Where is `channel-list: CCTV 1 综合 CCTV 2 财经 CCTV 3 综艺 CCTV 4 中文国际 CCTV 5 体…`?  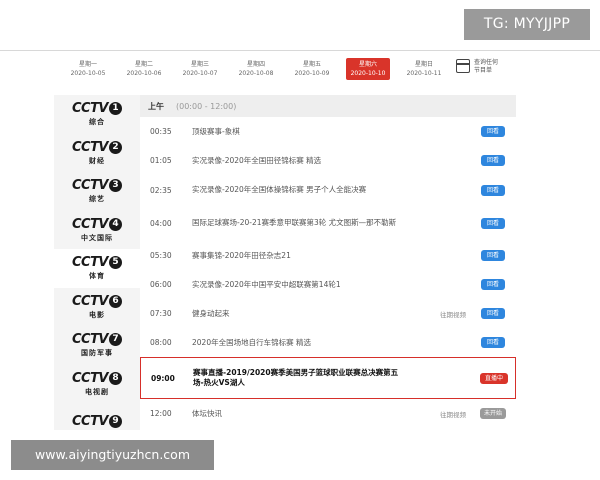
channel-list: CCTV 1 综合 CCTV 2 财经 CCTV 3 综艺 CCTV 4 中文国际 CCTV 5 体… is located at coordinates (97, 262).